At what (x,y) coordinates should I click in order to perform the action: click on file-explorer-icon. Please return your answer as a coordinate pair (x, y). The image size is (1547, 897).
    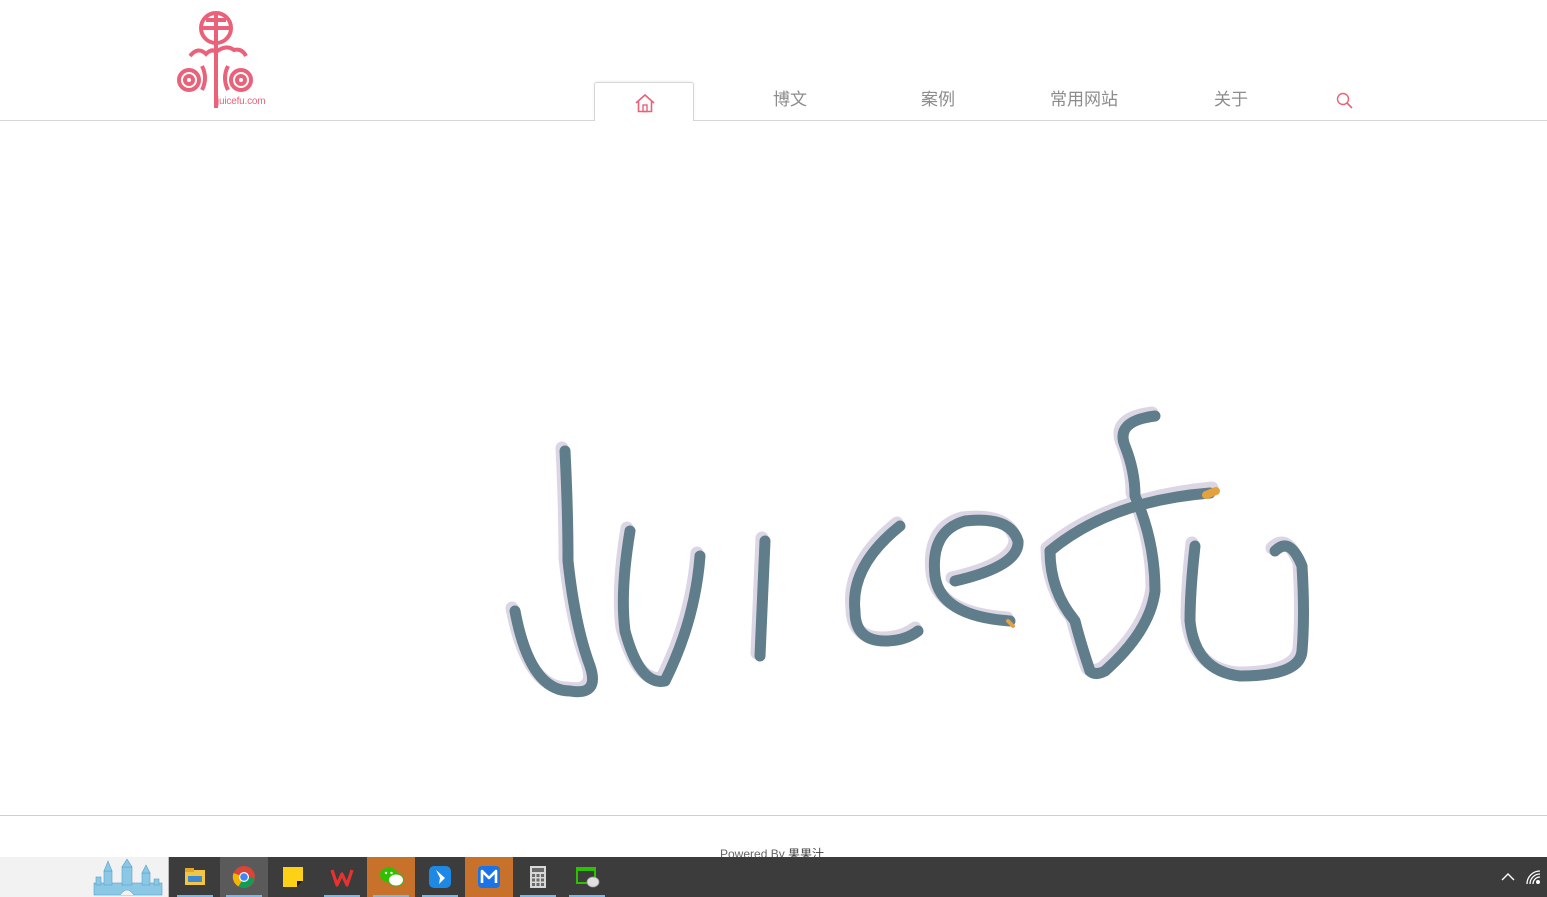
    Looking at the image, I should click on (195, 876).